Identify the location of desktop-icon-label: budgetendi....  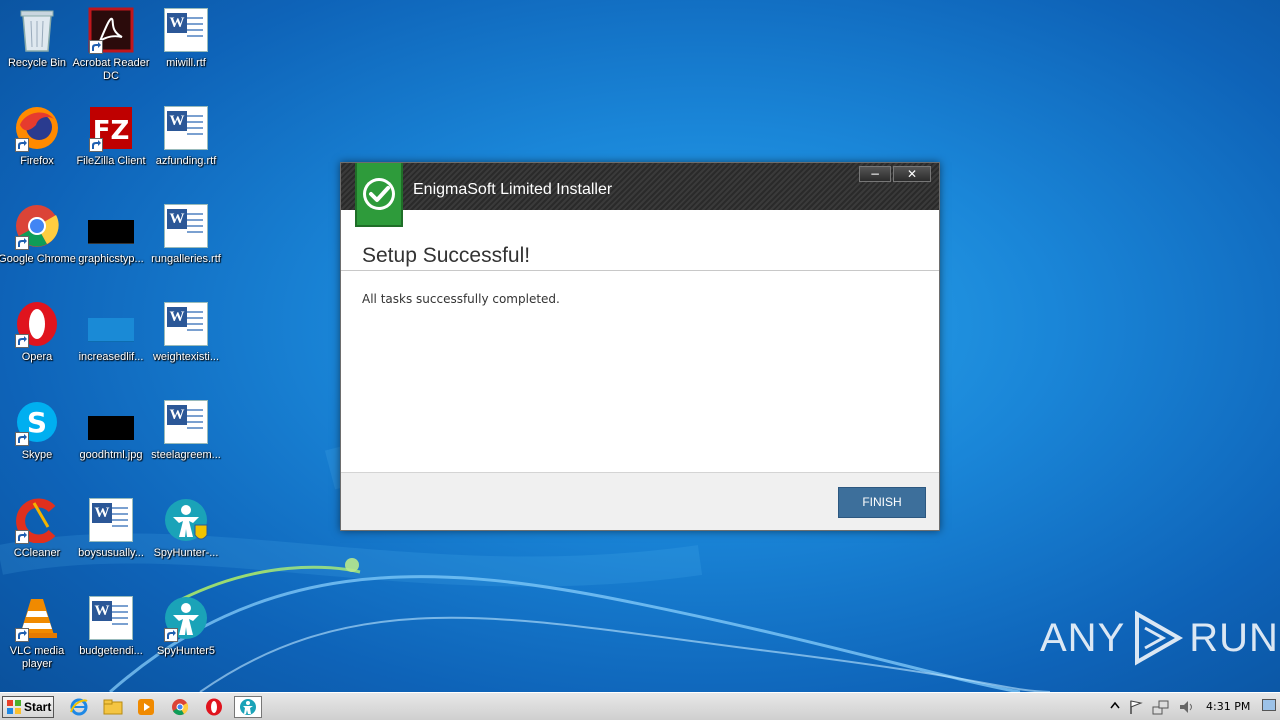
(111, 651).